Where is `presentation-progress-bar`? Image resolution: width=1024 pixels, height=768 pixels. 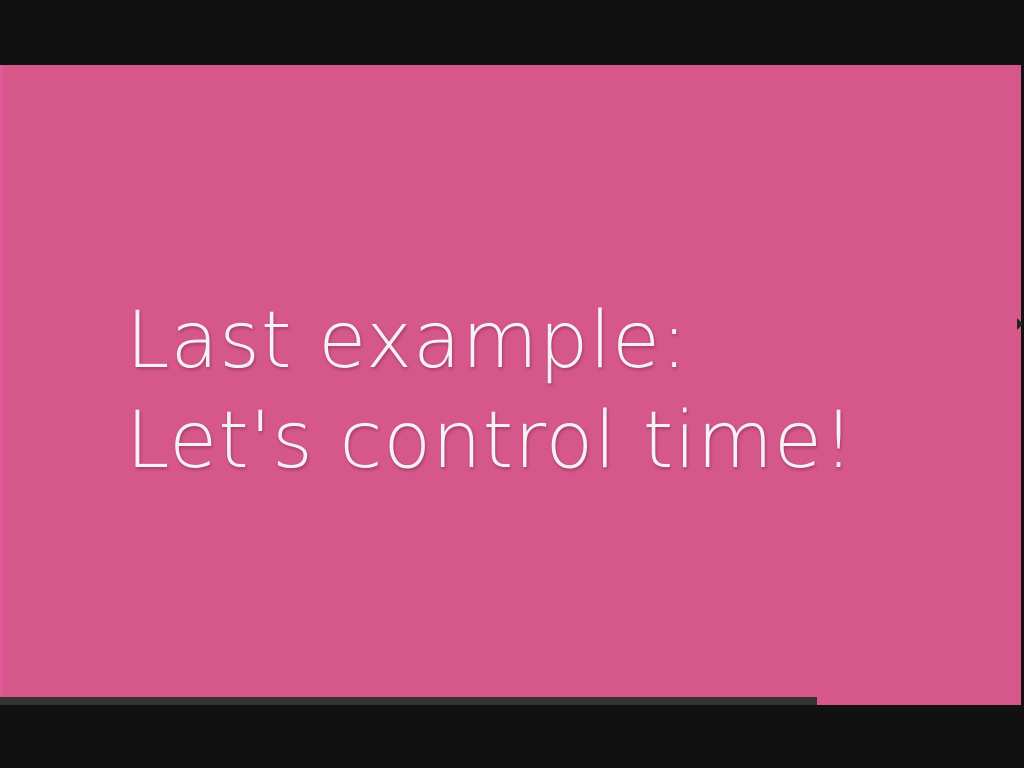
presentation-progress-bar is located at coordinates (510, 701).